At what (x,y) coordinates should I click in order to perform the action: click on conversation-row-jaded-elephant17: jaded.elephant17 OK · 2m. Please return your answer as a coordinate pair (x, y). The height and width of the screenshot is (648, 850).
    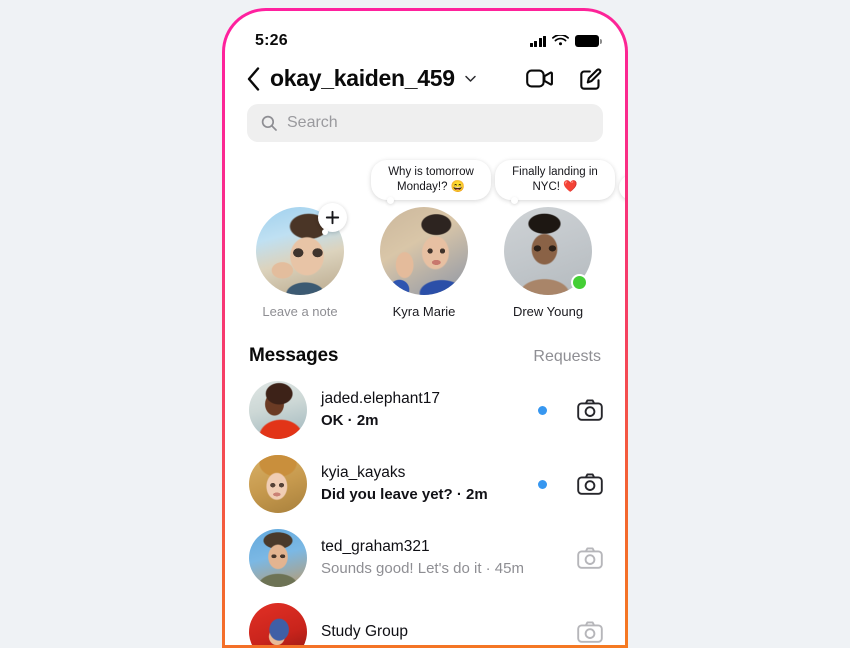
    Looking at the image, I should click on (425, 410).